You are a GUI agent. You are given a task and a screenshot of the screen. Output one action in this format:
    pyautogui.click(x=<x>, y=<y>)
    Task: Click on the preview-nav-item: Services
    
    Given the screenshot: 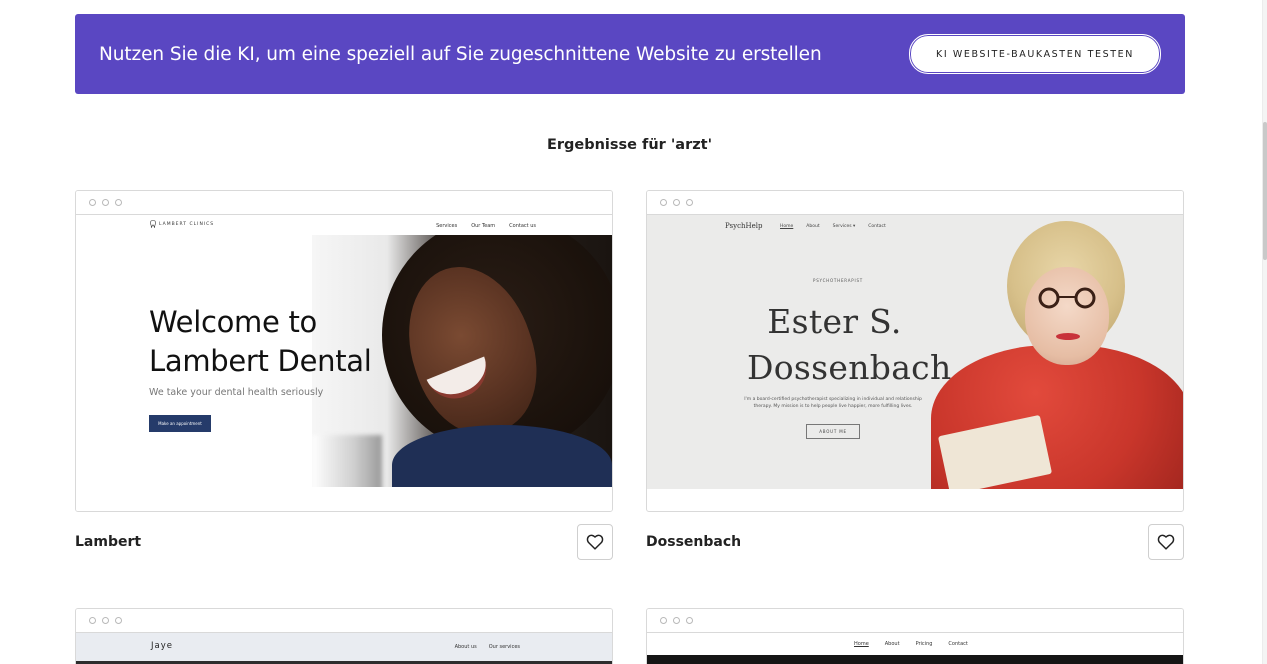 What is the action you would take?
    pyautogui.click(x=447, y=226)
    